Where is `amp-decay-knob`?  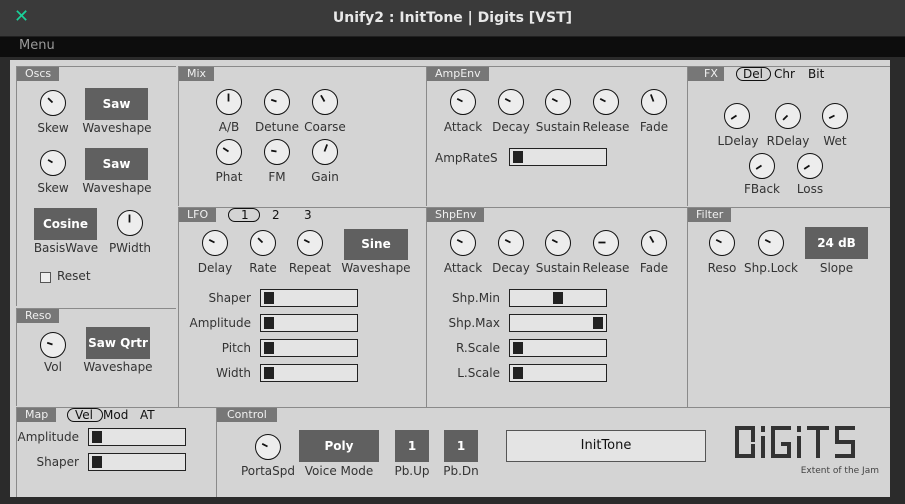
amp-decay-knob is located at coordinates (511, 102).